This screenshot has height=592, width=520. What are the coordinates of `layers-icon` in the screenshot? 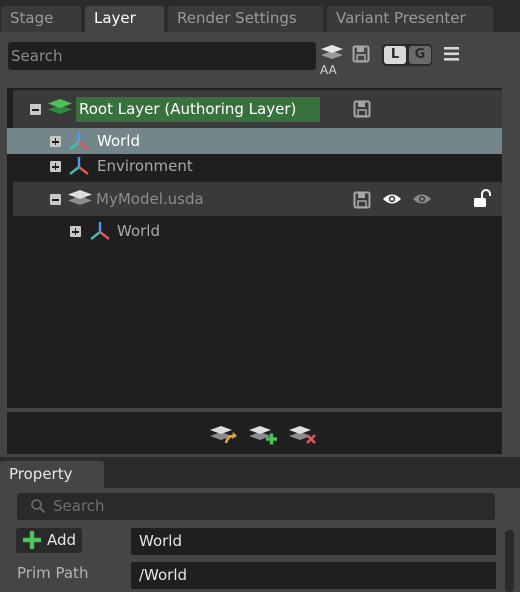 It's located at (332, 52).